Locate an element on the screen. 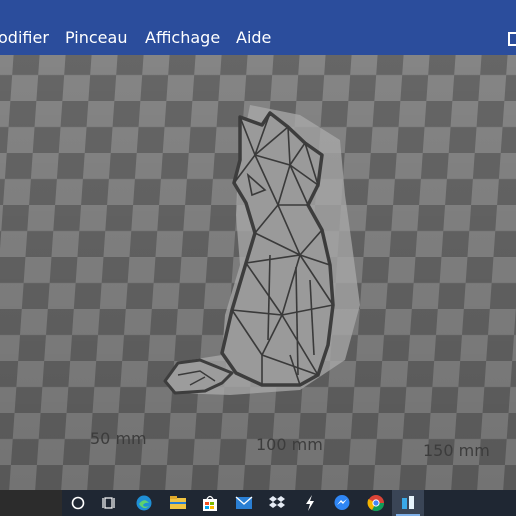 This screenshot has height=516, width=516. menu-modifier: odifier is located at coordinates (24, 37).